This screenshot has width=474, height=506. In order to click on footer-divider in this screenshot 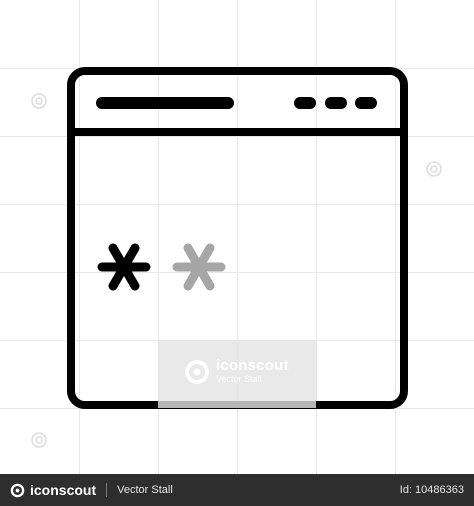, I will do `click(107, 490)`.